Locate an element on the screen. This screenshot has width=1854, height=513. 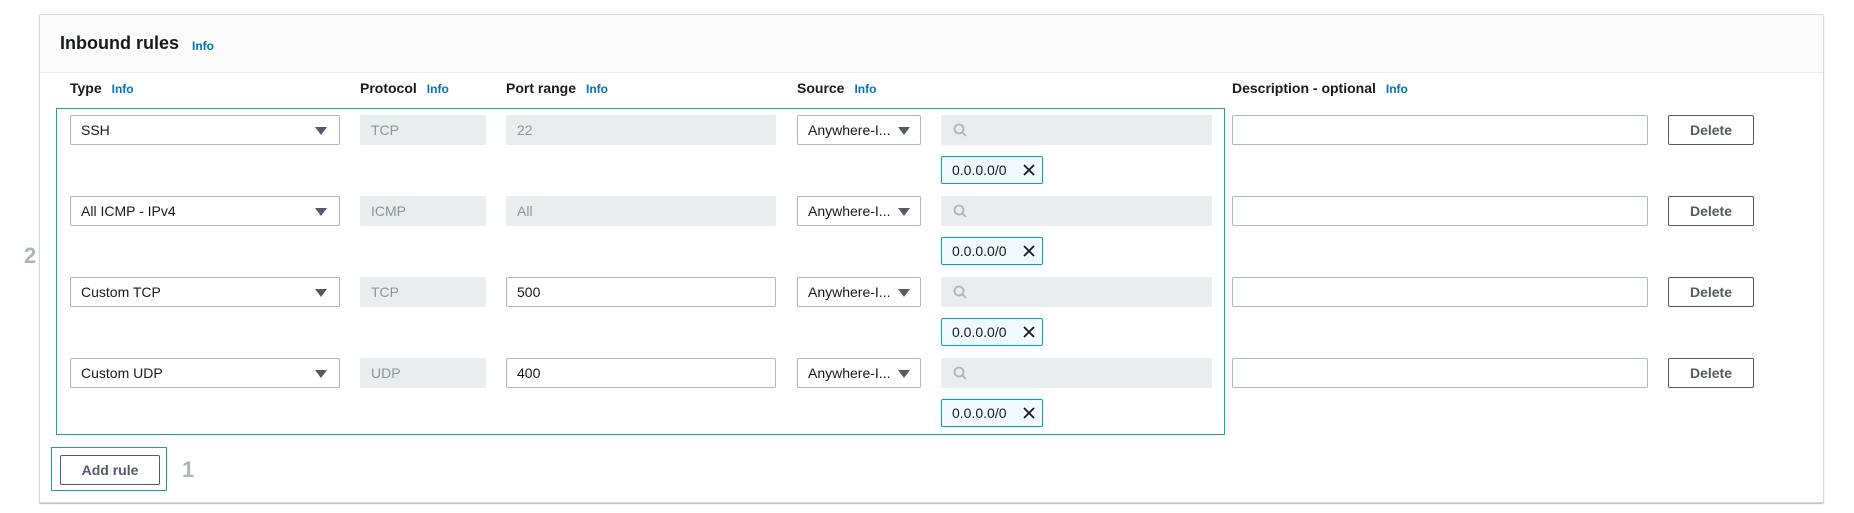
port-range-field: 22 is located at coordinates (641, 130).